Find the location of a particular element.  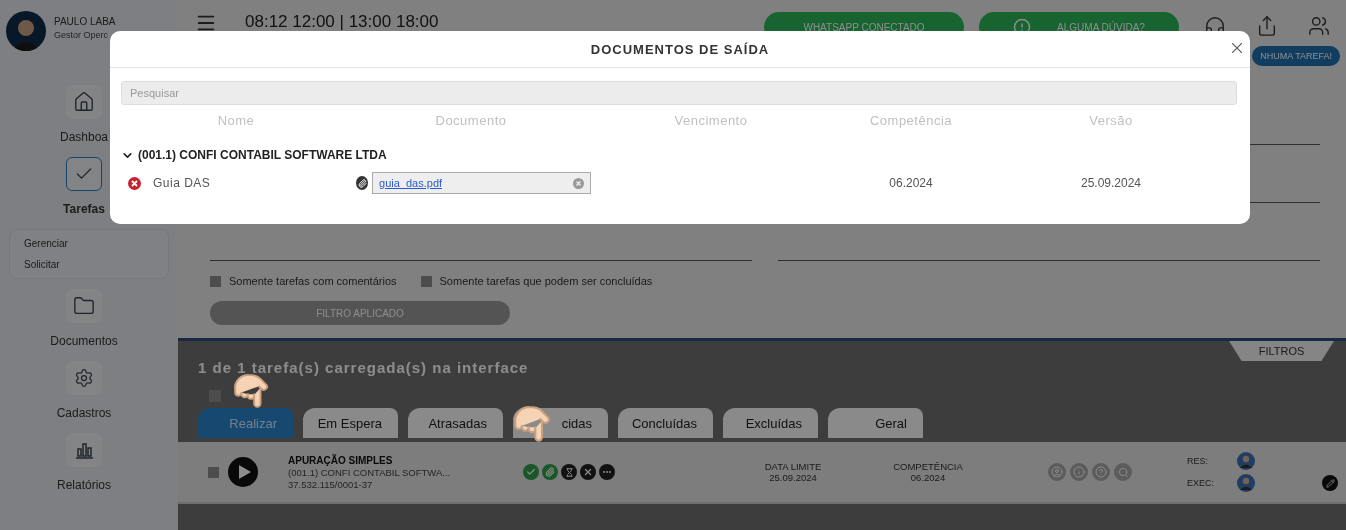

task-row: APURAÇÃO SIMPLES (001.1) CONFI CONTABIL SOFTWA... 37.532.115/0001-37 DATA LIMITE 25.09.2024 COMPETÊNCIA 06.2024 RES: EXEC: is located at coordinates (762, 473).